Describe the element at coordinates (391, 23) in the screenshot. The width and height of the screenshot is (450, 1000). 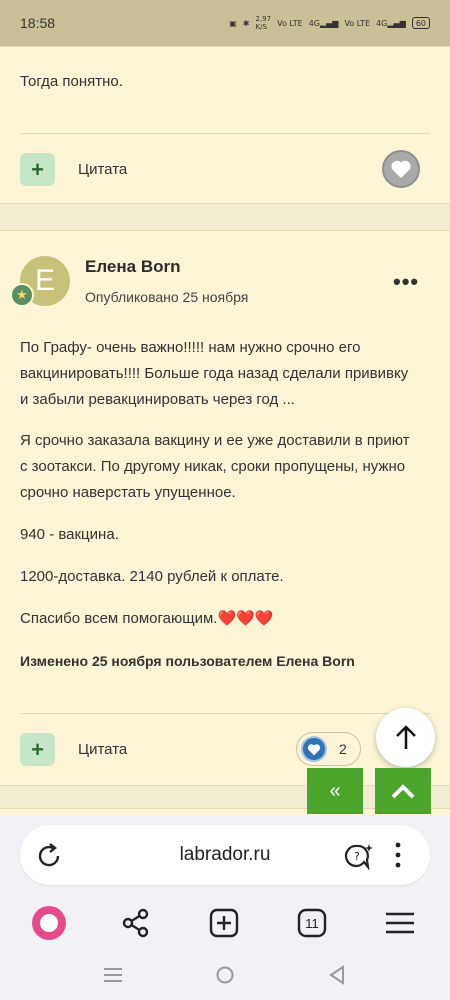
I see `signal2-icon: 4G▂▄▆` at that location.